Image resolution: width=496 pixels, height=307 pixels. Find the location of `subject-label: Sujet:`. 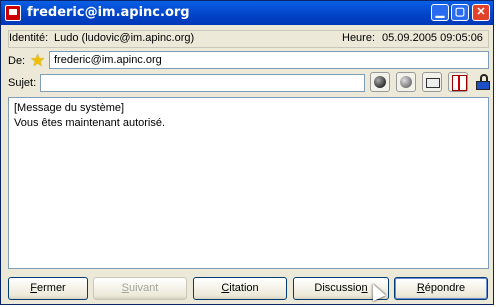

subject-label: Sujet: is located at coordinates (22, 83).